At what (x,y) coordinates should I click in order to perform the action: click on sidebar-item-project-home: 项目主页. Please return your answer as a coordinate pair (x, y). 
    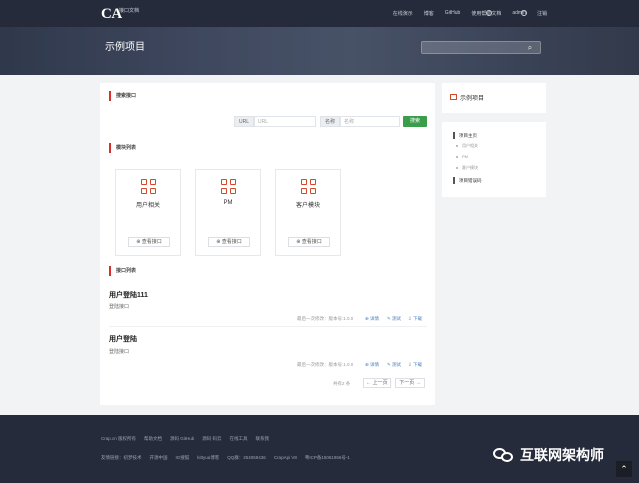
    Looking at the image, I should click on (465, 135).